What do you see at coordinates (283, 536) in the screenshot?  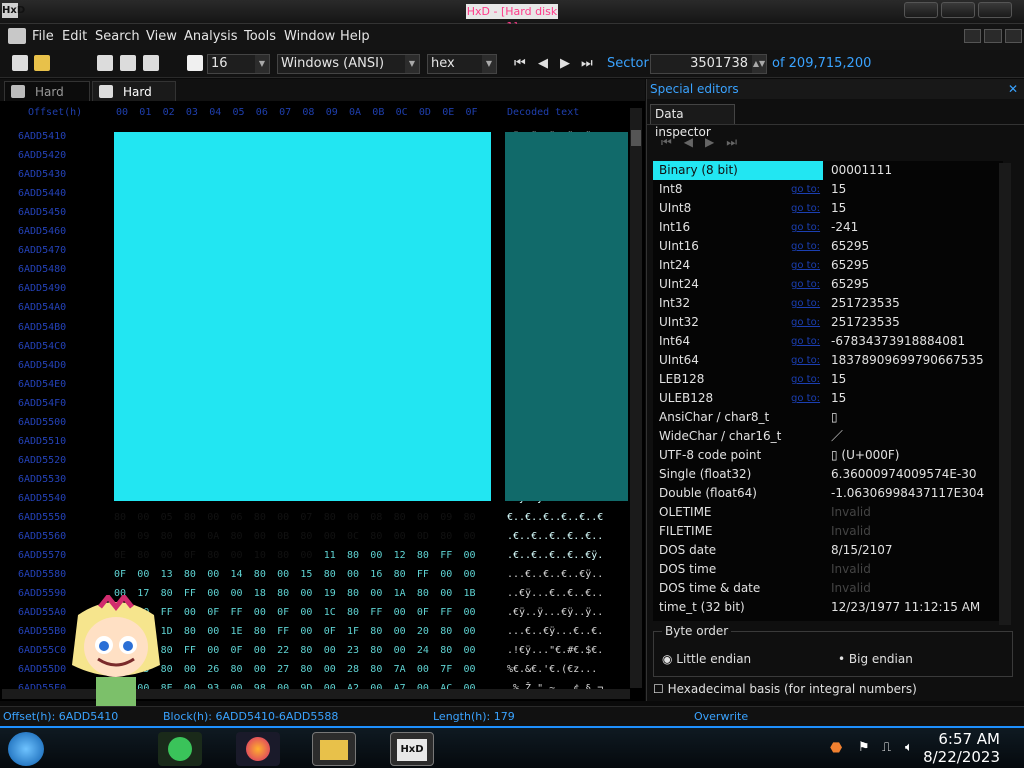 I see `hex-byte: 0B` at bounding box center [283, 536].